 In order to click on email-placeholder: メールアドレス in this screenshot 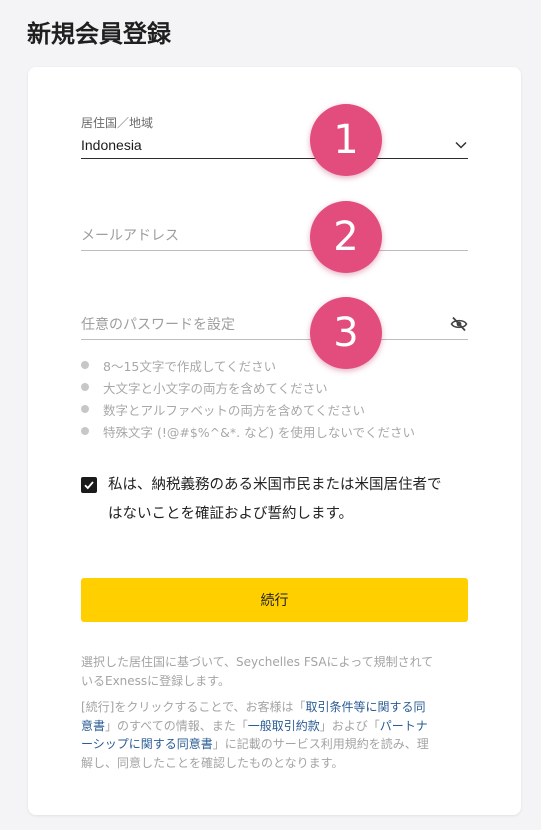, I will do `click(130, 236)`.